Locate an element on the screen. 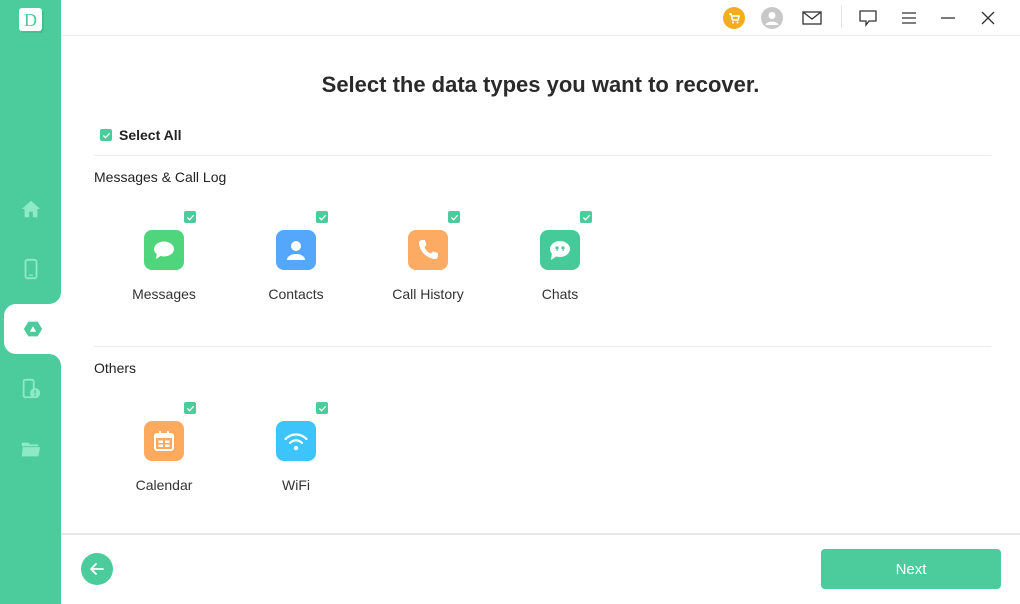 This screenshot has width=1020, height=604. call-history-label: Call History is located at coordinates (428, 294).